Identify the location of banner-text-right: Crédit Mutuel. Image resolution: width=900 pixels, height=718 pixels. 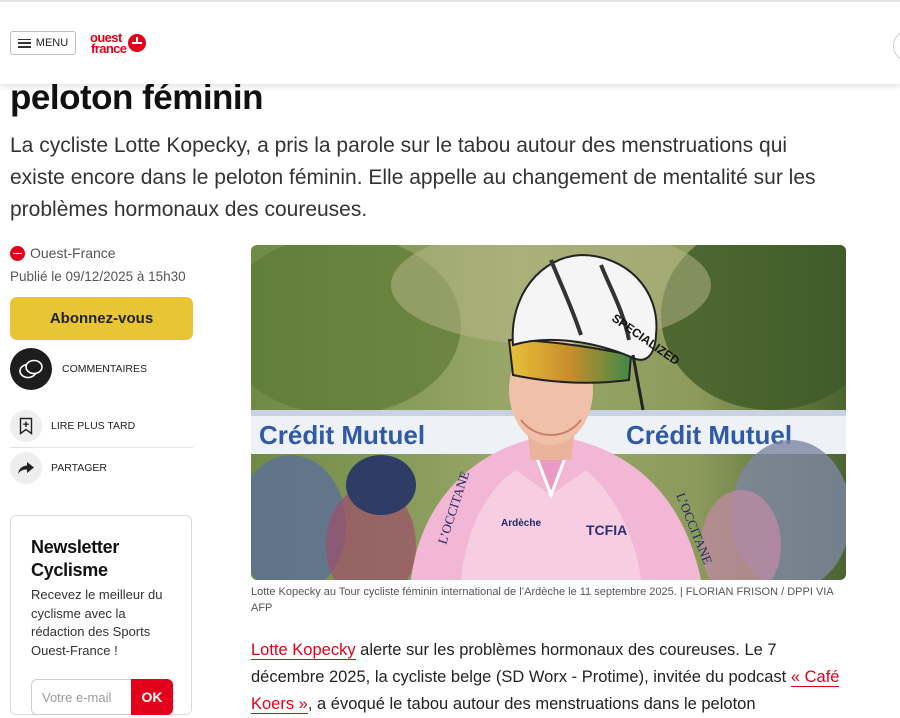
(709, 435).